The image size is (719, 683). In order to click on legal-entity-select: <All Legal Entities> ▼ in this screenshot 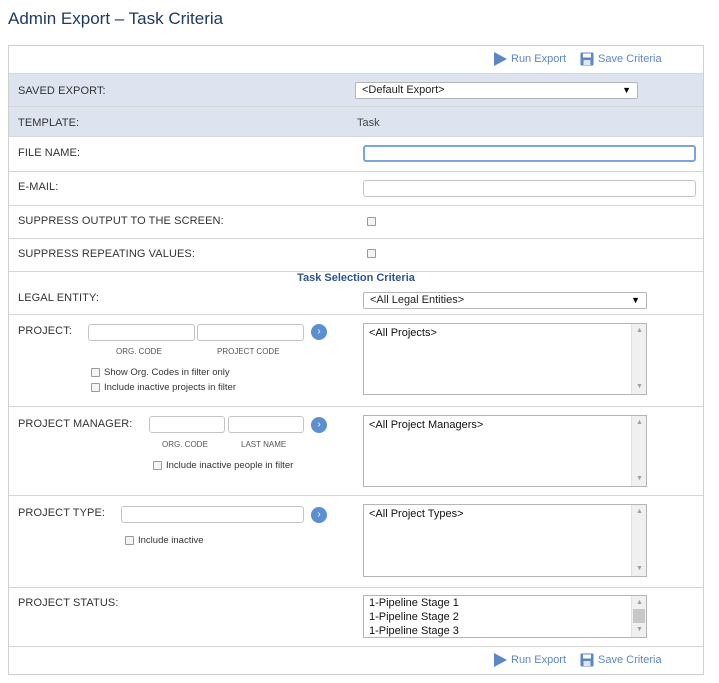, I will do `click(505, 300)`.